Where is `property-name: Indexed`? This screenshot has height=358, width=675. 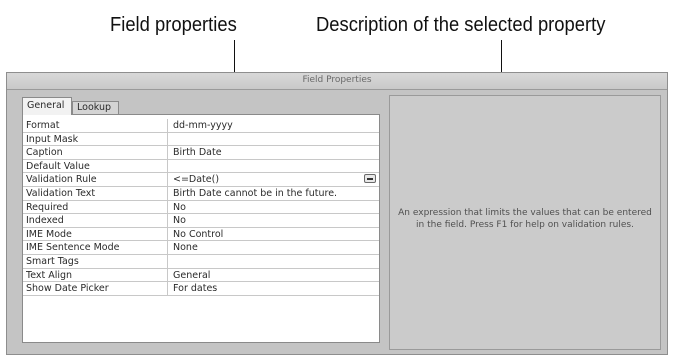
property-name: Indexed is located at coordinates (45, 221).